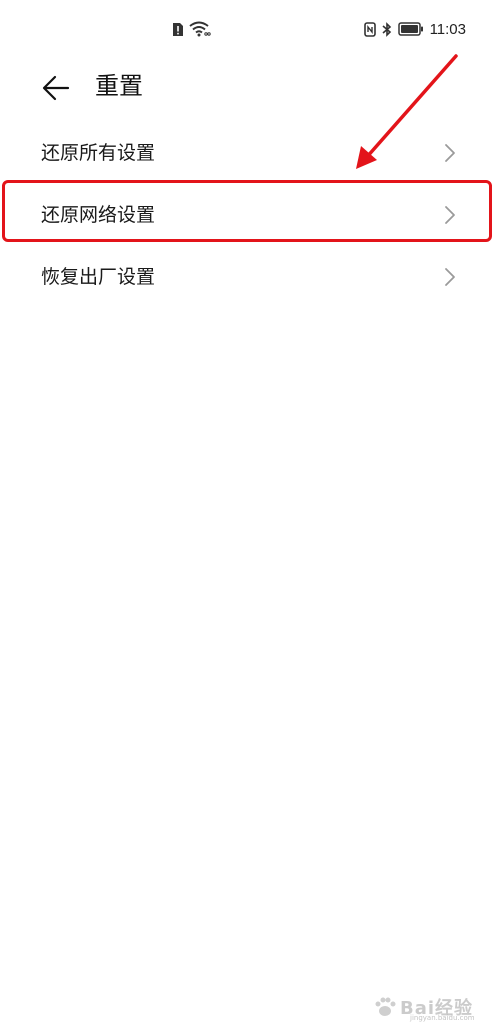 The height and width of the screenshot is (1032, 500). Describe the element at coordinates (430, 1008) in the screenshot. I see `baidu-watermark: Bai经验 jingyan.baidu.com` at that location.